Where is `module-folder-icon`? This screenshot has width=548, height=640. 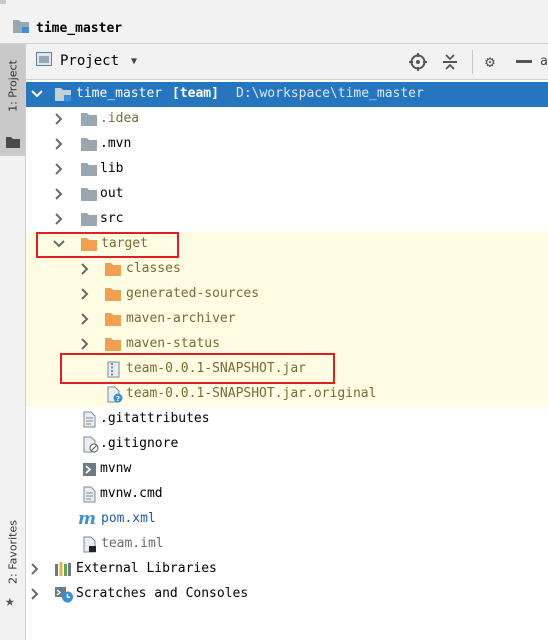
module-folder-icon is located at coordinates (63, 94).